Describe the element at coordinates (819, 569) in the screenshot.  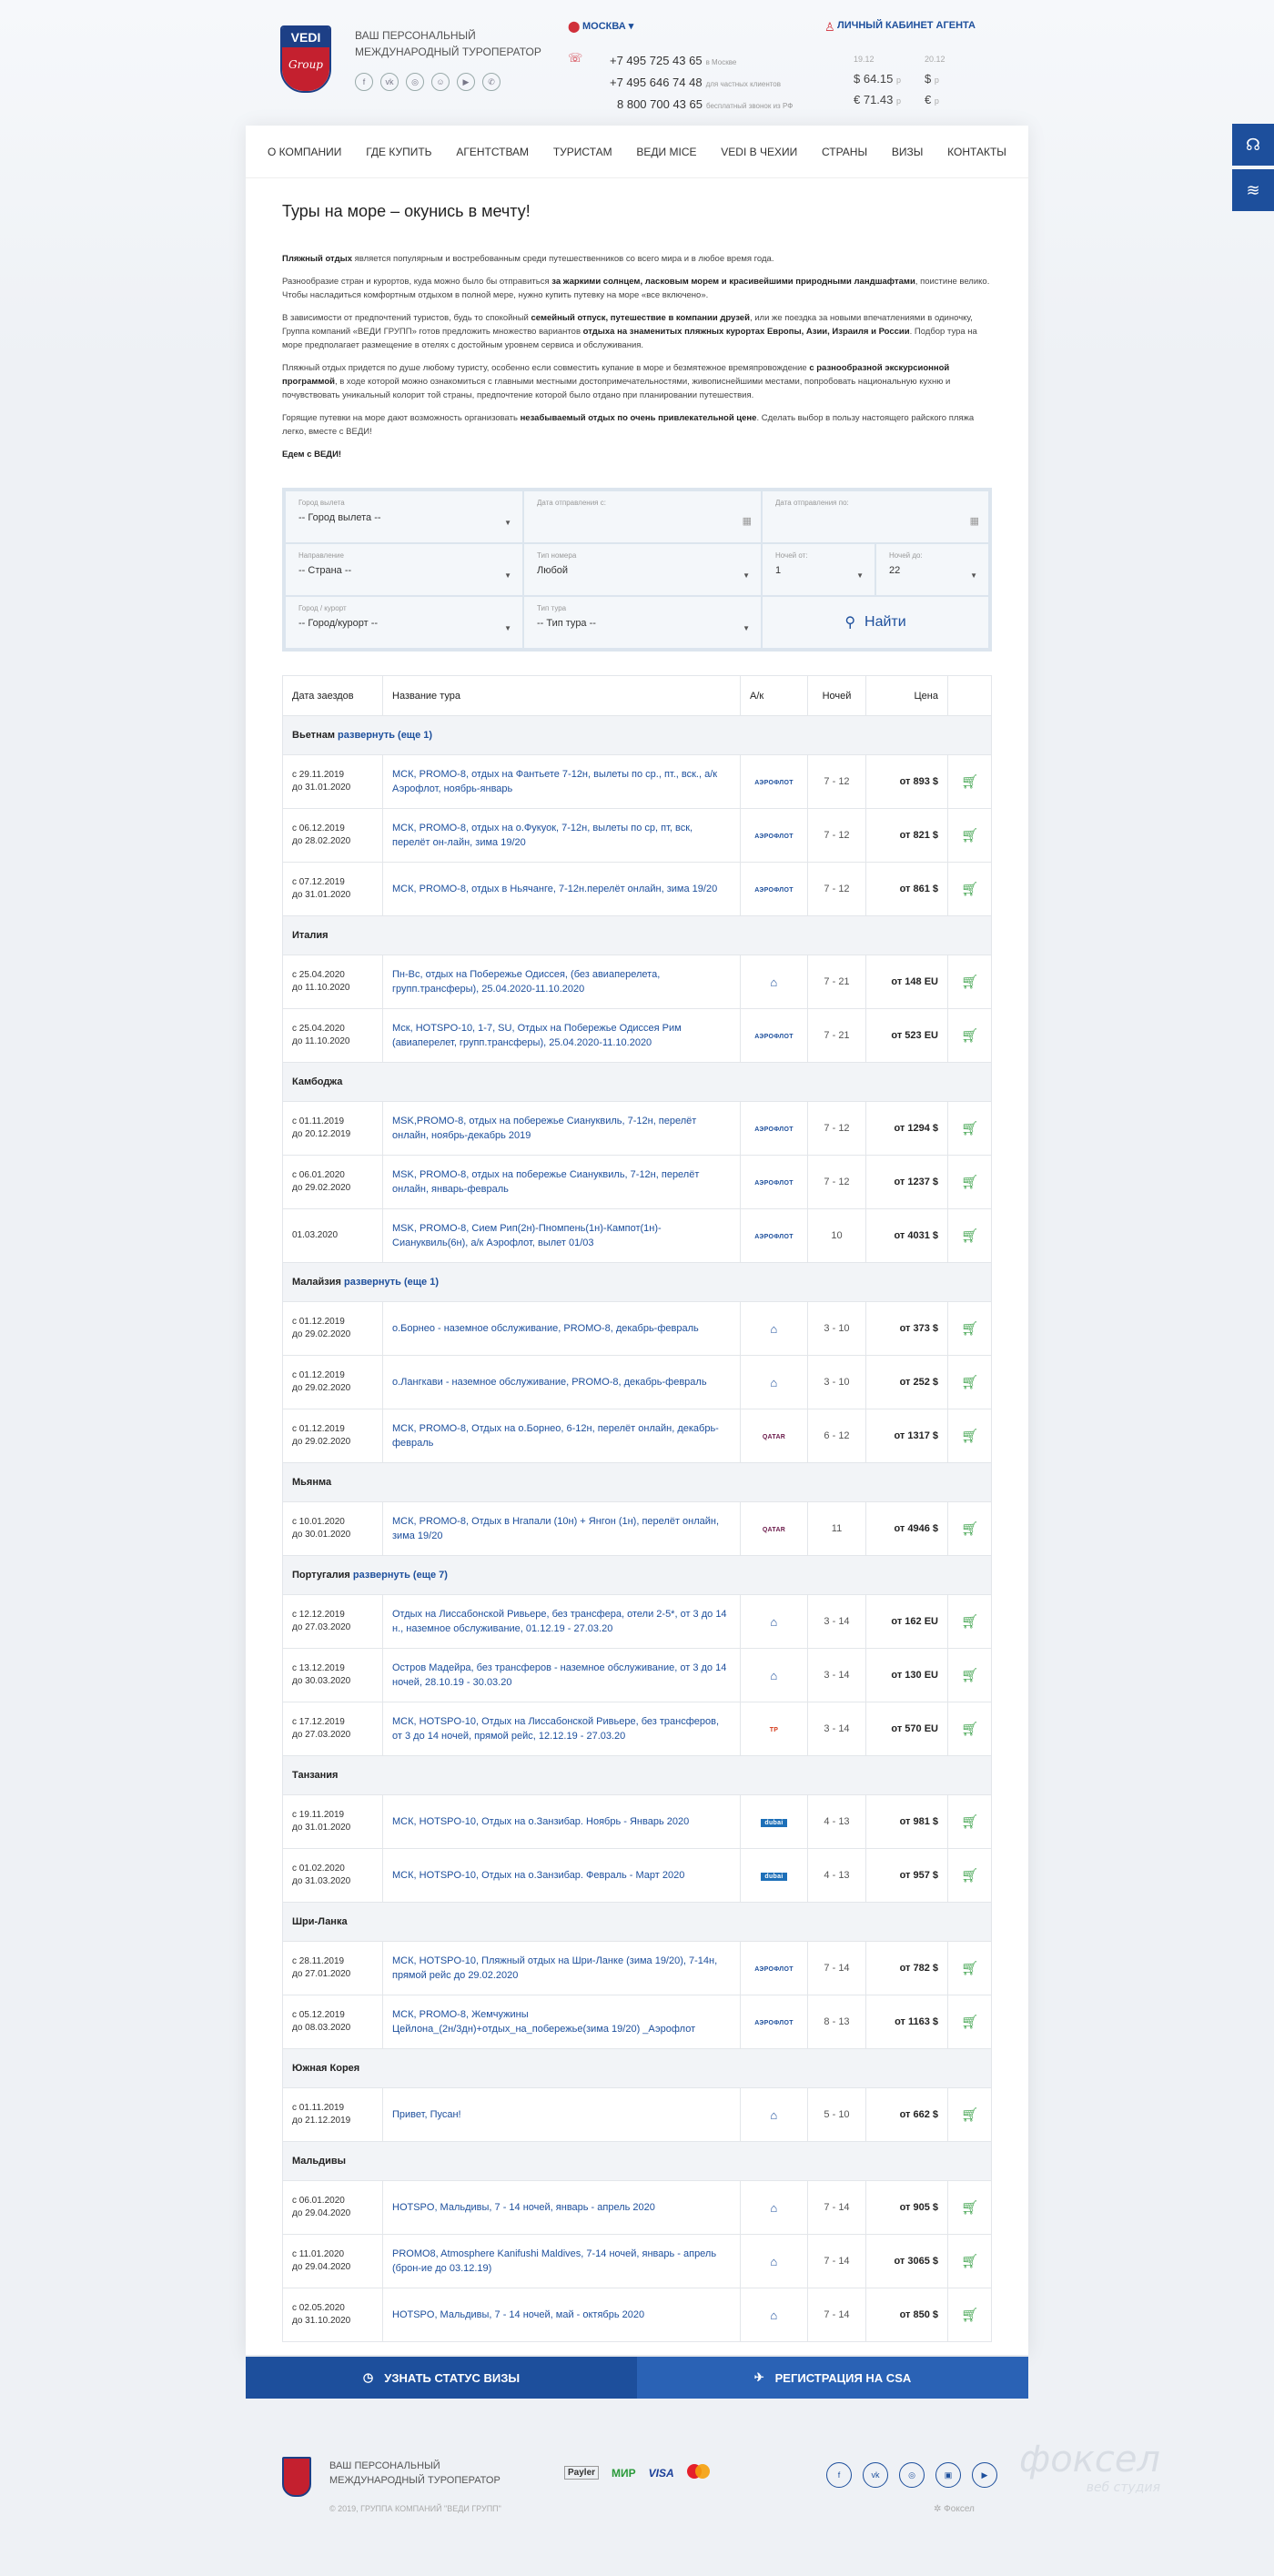
I see `nights-from-select: Ночей от: 1 ▼` at that location.